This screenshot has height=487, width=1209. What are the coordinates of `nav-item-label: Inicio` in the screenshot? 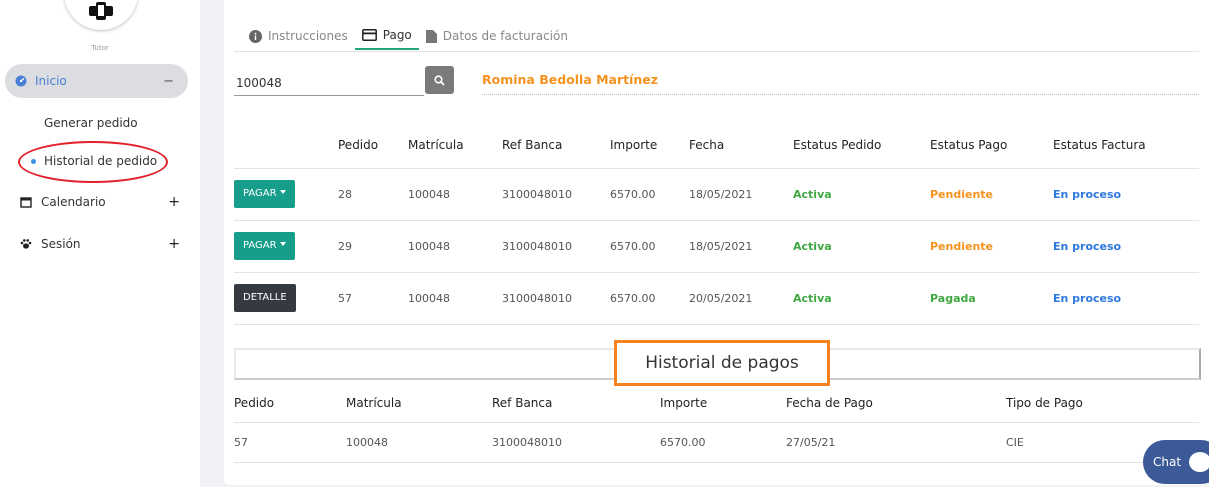 It's located at (51, 81).